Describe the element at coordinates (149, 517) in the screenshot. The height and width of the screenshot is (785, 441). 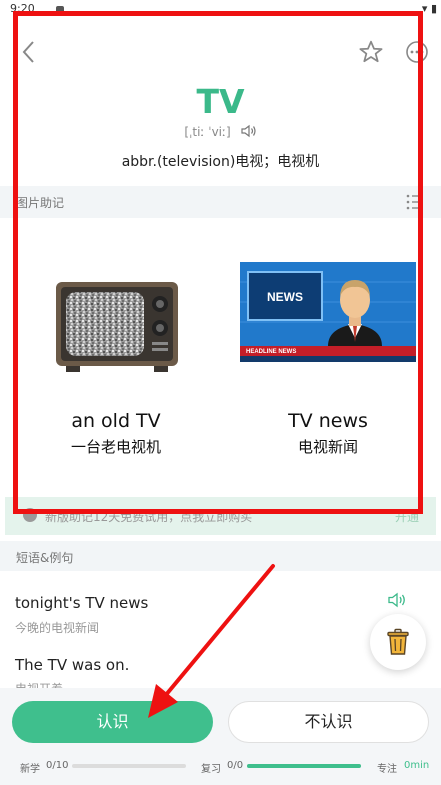
I see `promo-text: 新版助记12天免费试用，点我立即购买` at that location.